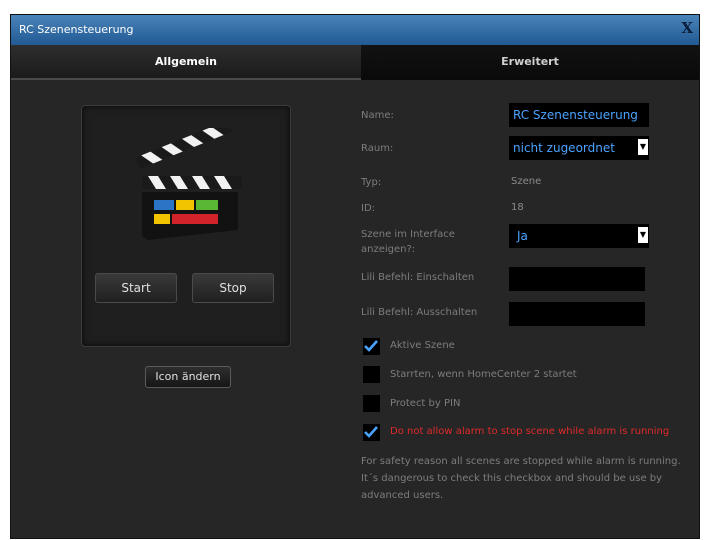 This screenshot has height=540, width=708. What do you see at coordinates (530, 62) in the screenshot?
I see `tab-erweitert: Erweitert` at bounding box center [530, 62].